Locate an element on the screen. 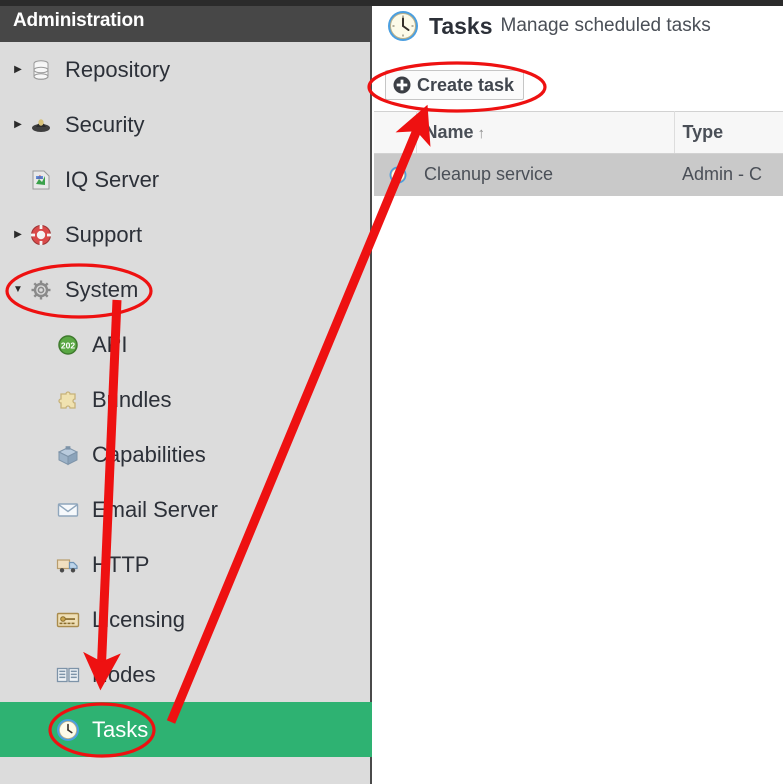  plus-circle-icon is located at coordinates (402, 85).